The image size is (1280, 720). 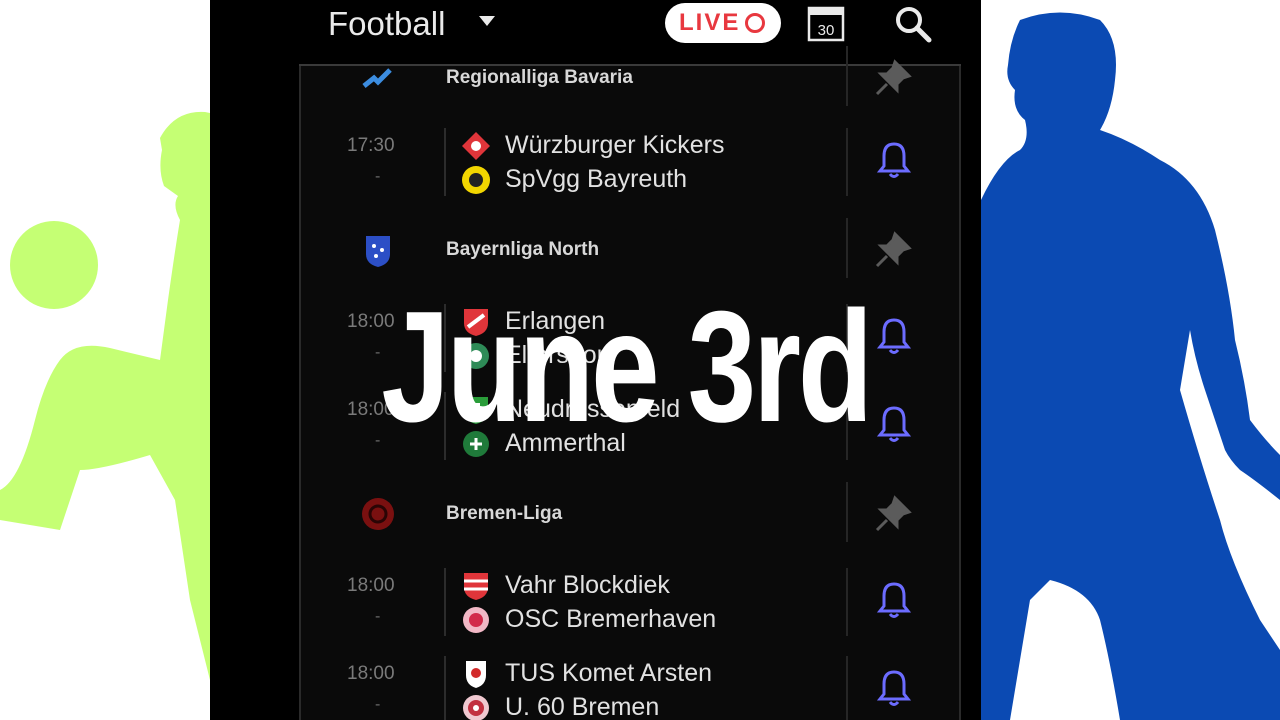 What do you see at coordinates (504, 513) in the screenshot?
I see `league-name: Bremen-Liga` at bounding box center [504, 513].